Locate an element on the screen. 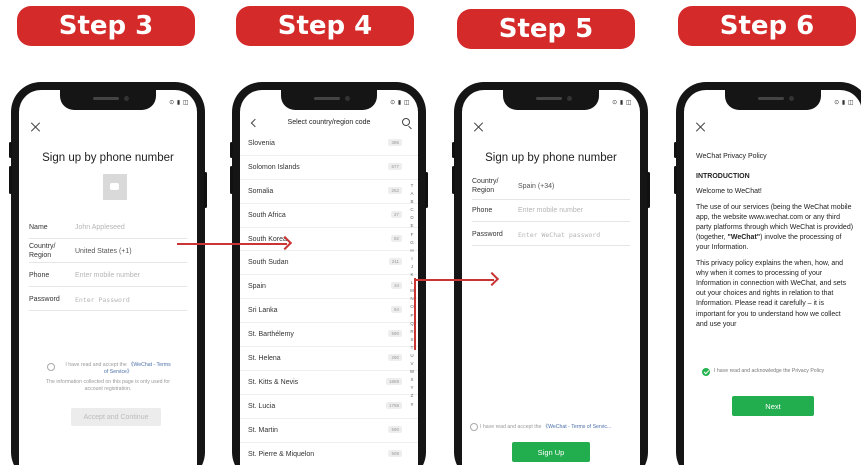 This screenshot has height=465, width=861. alphabet-letter: E is located at coordinates (412, 226).